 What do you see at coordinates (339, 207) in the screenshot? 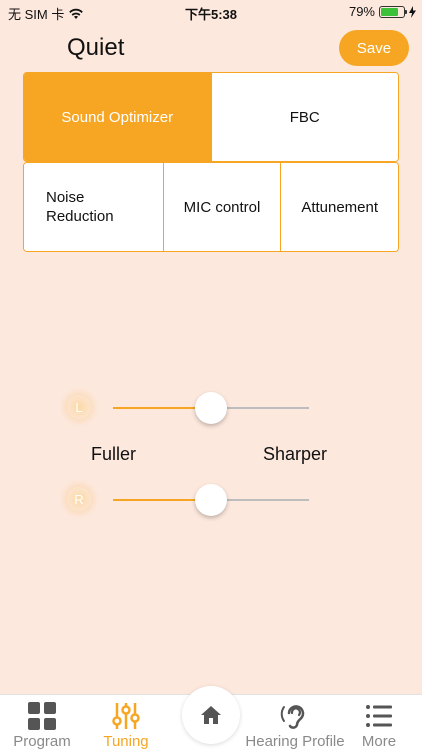
I see `tab-attunement: Attunement` at bounding box center [339, 207].